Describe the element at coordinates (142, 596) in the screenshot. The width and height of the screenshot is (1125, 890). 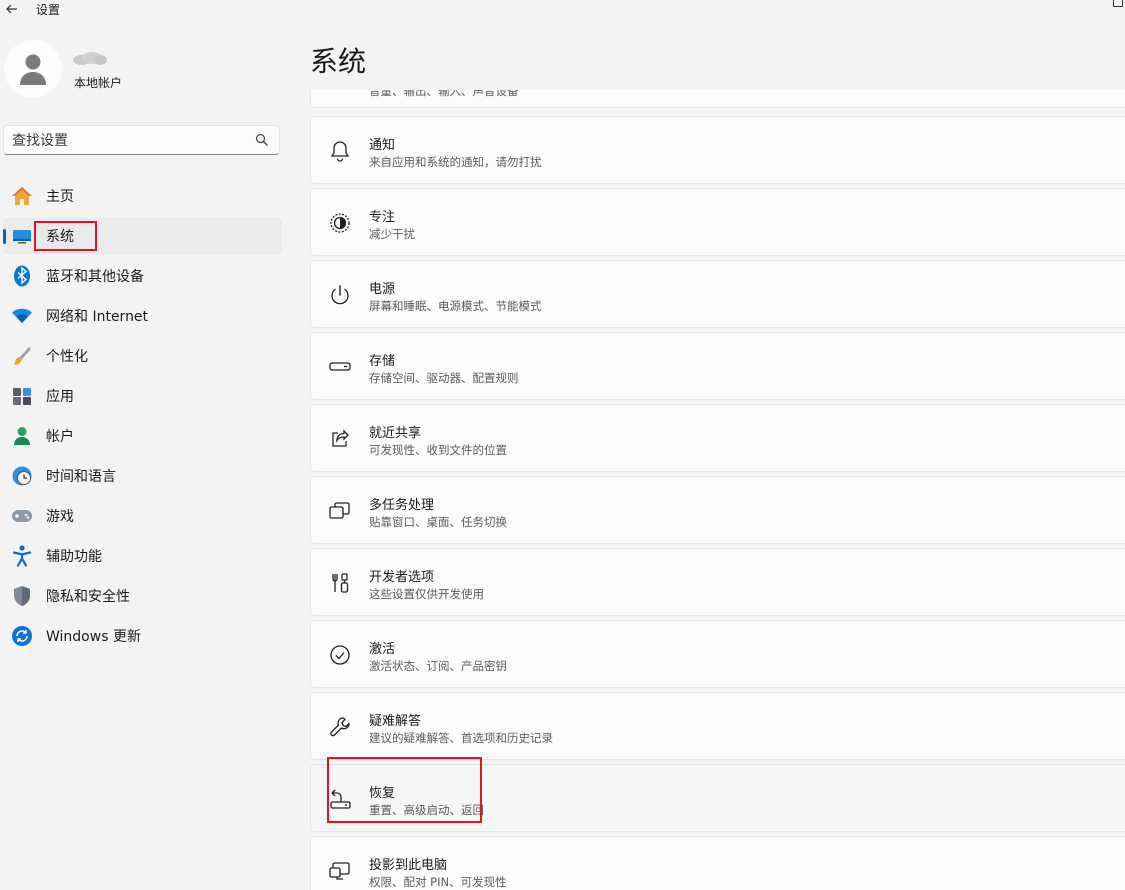
I see `sidebar-item-privacy: 隐私和安全性` at that location.